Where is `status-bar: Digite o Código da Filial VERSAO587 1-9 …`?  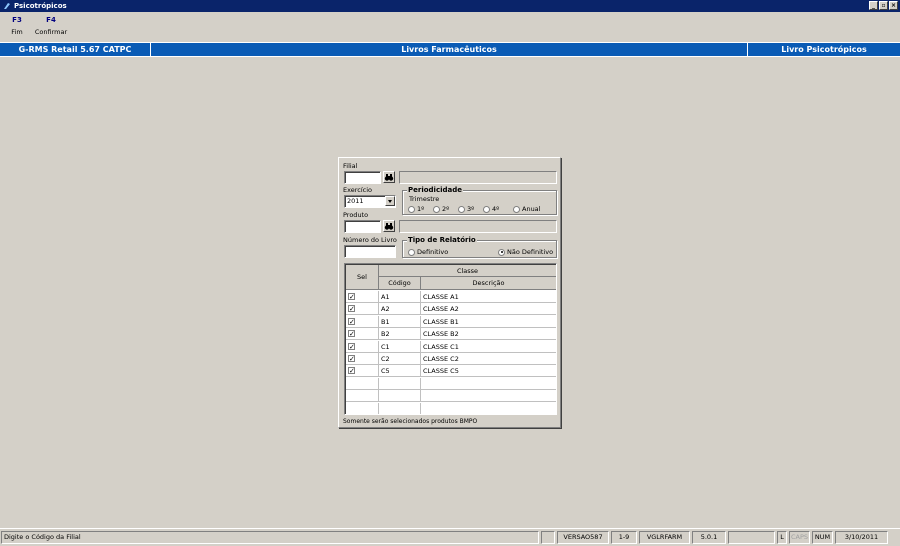
status-bar: Digite o Código da Filial VERSAO587 1-9 … is located at coordinates (450, 537).